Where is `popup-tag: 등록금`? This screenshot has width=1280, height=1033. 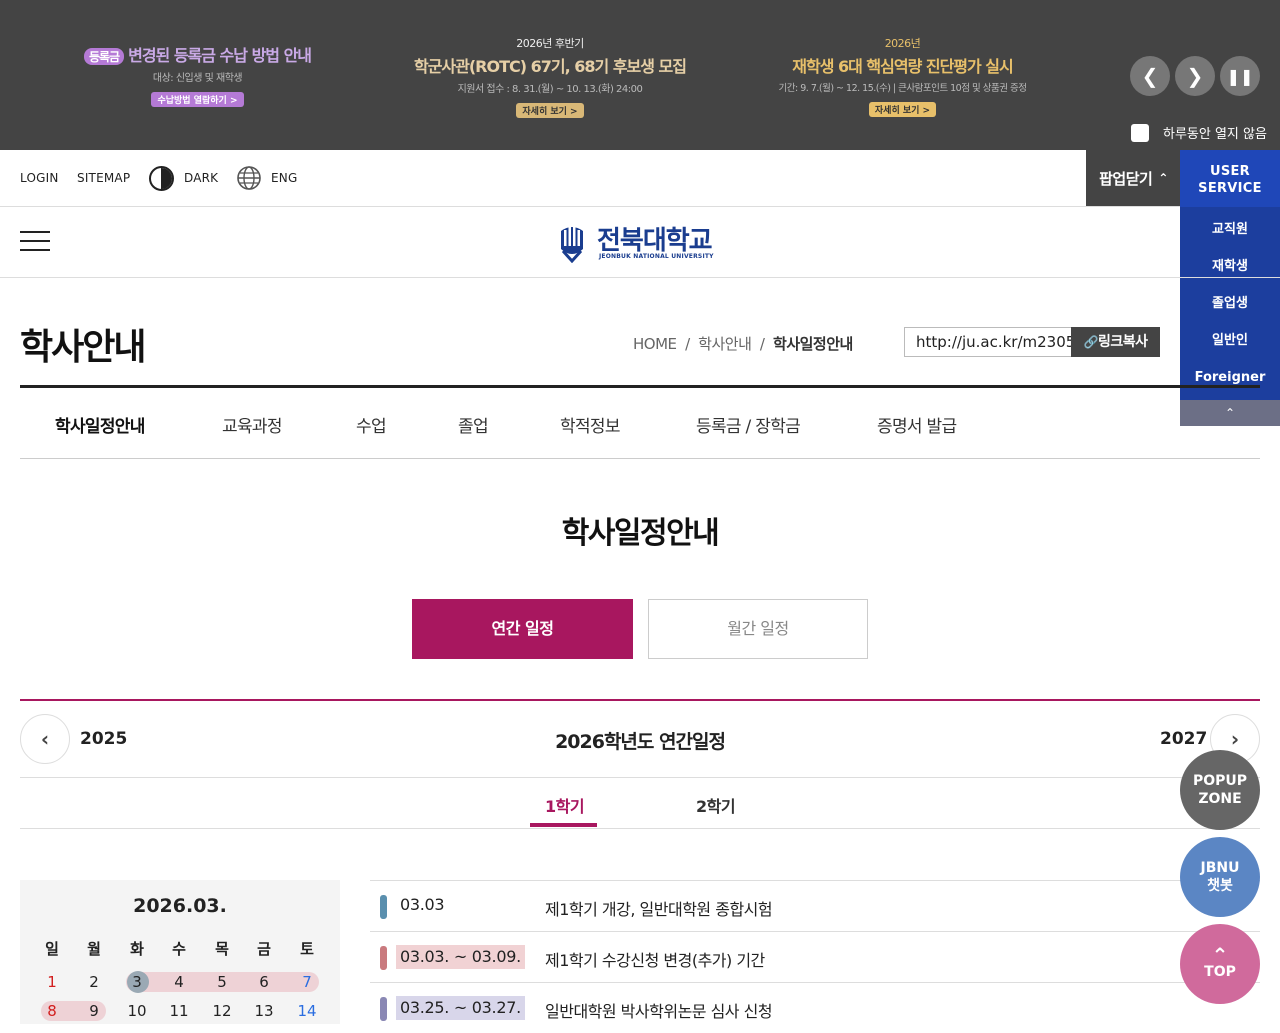
popup-tag: 등록금 is located at coordinates (104, 56).